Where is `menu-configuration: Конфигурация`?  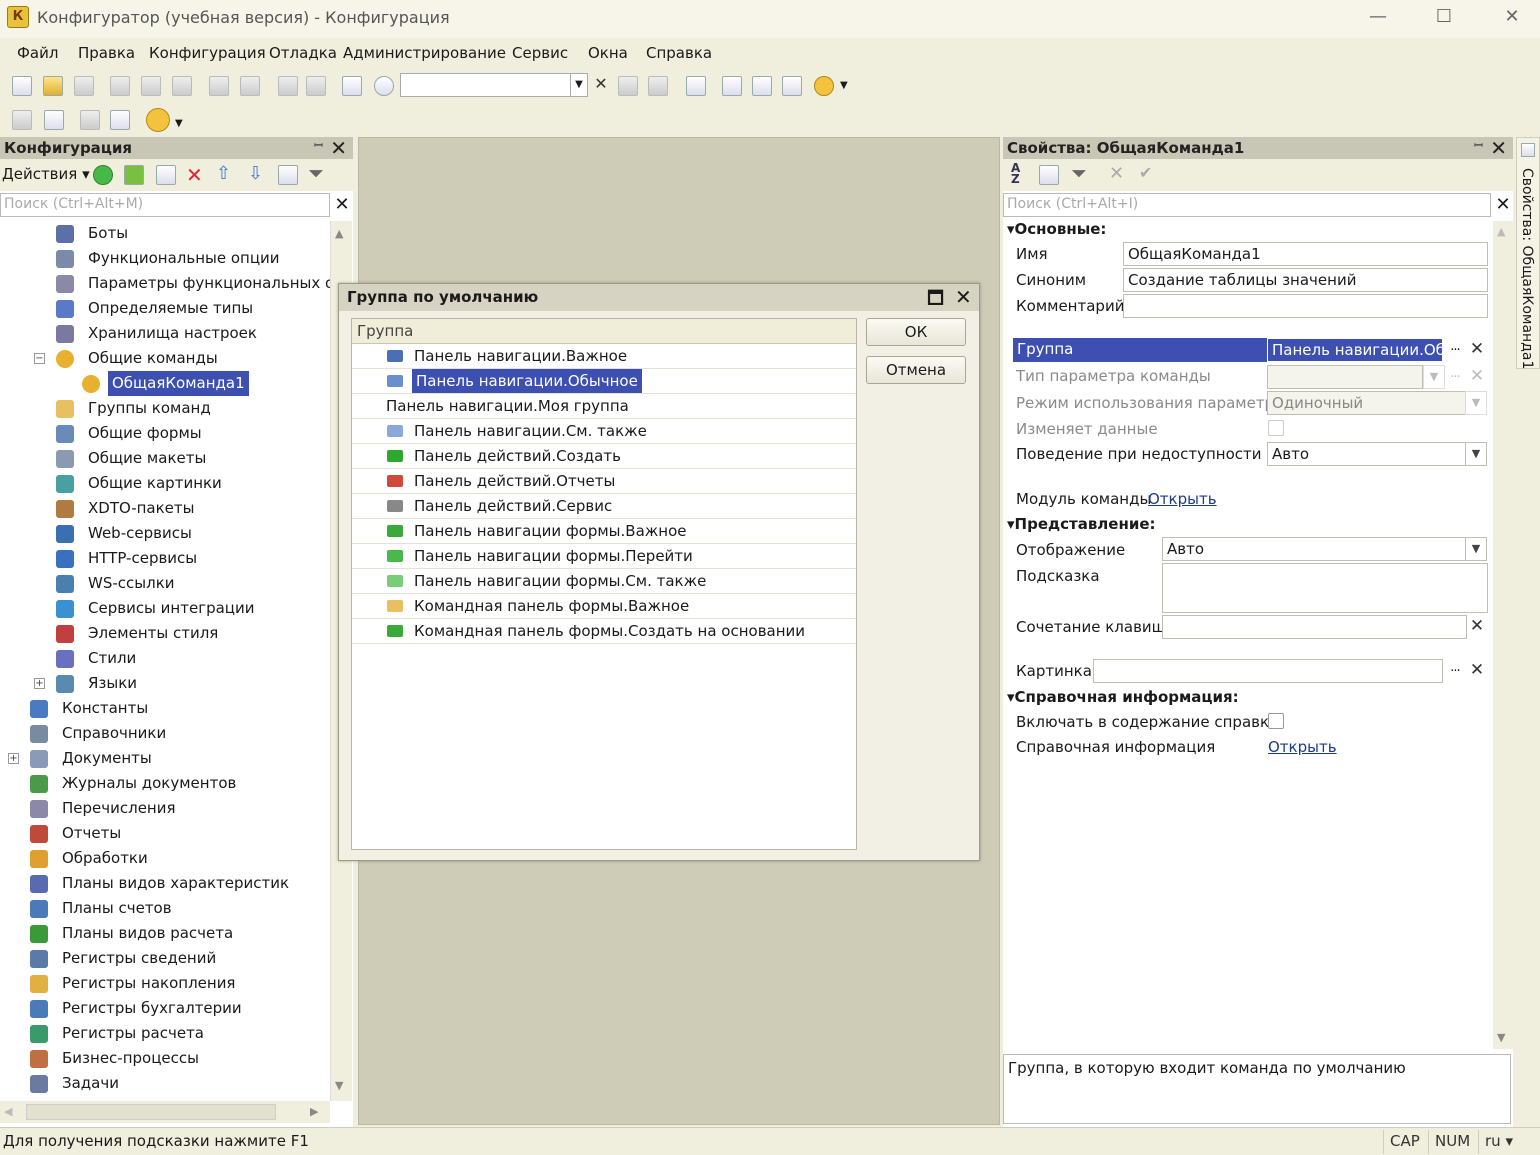 menu-configuration: Конфигурация is located at coordinates (207, 53).